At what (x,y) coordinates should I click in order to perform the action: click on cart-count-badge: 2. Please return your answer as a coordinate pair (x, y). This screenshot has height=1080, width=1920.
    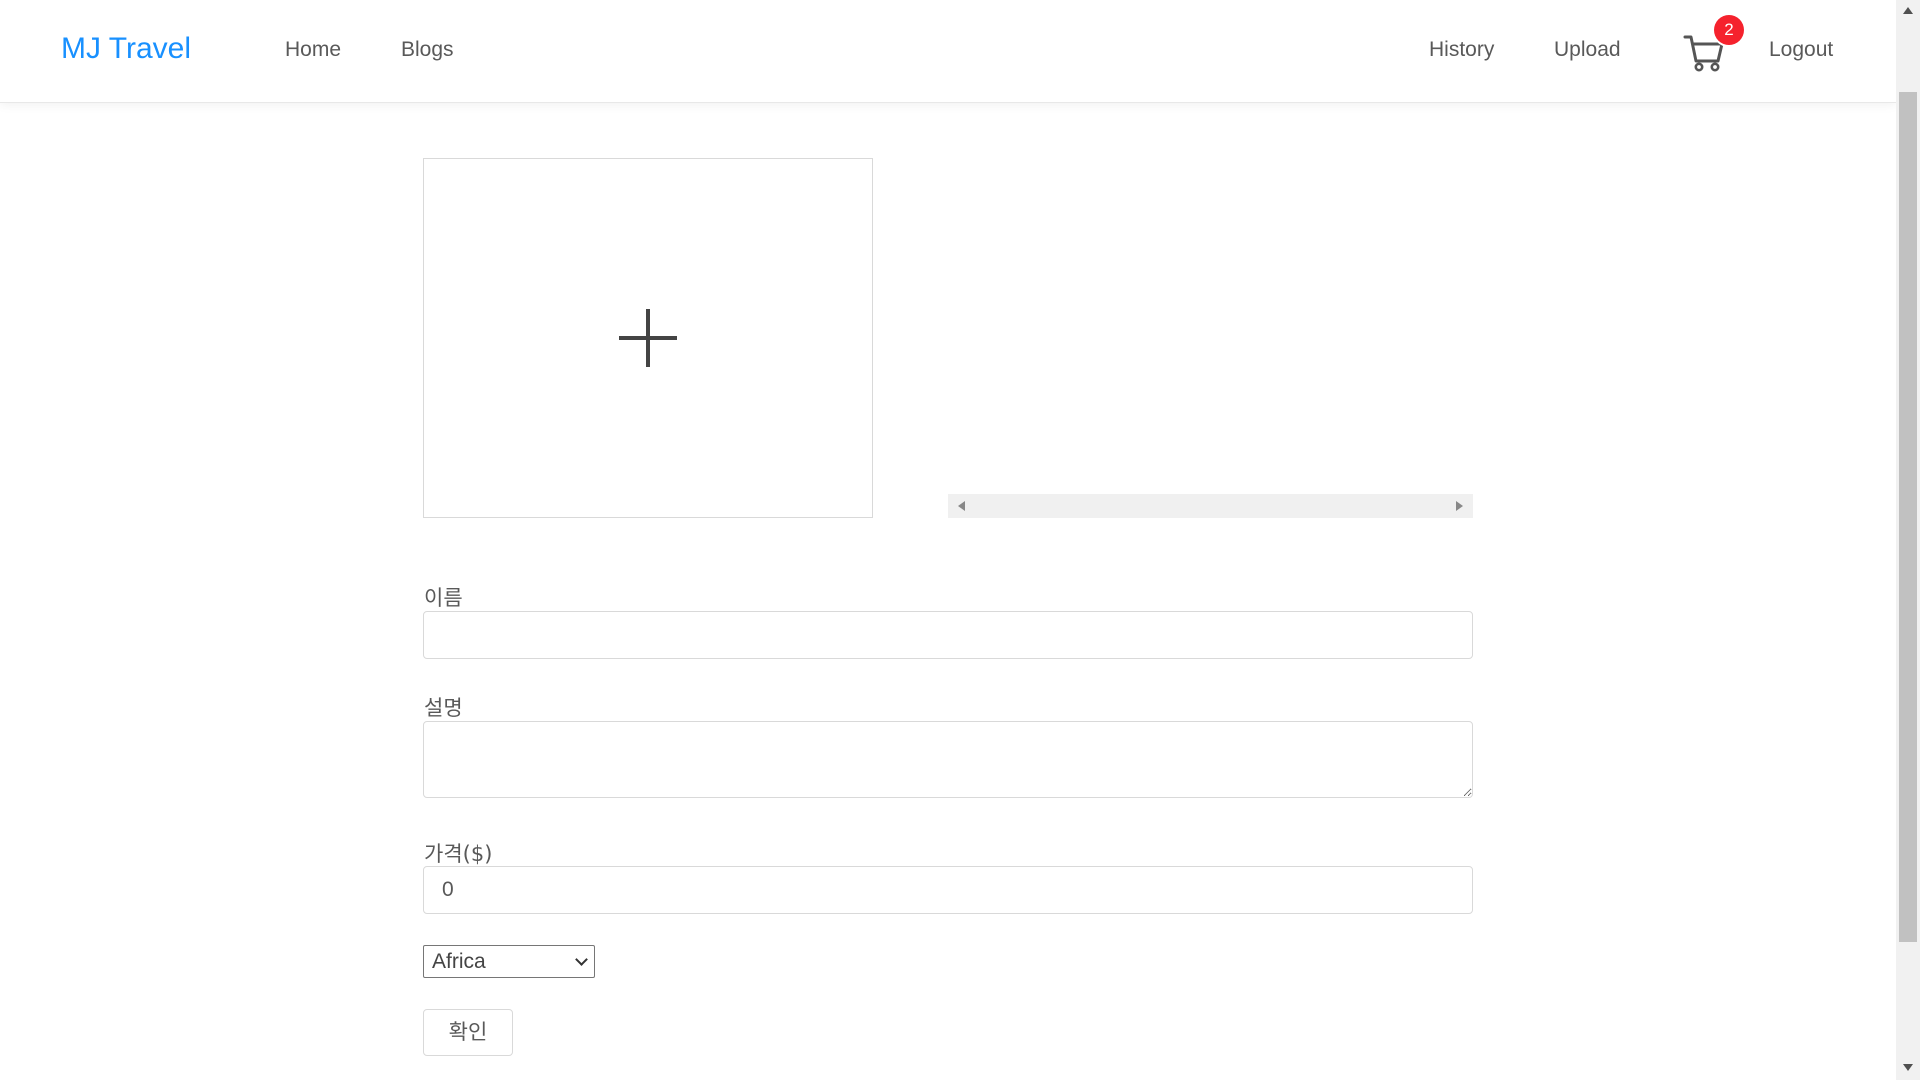
    Looking at the image, I should click on (1729, 30).